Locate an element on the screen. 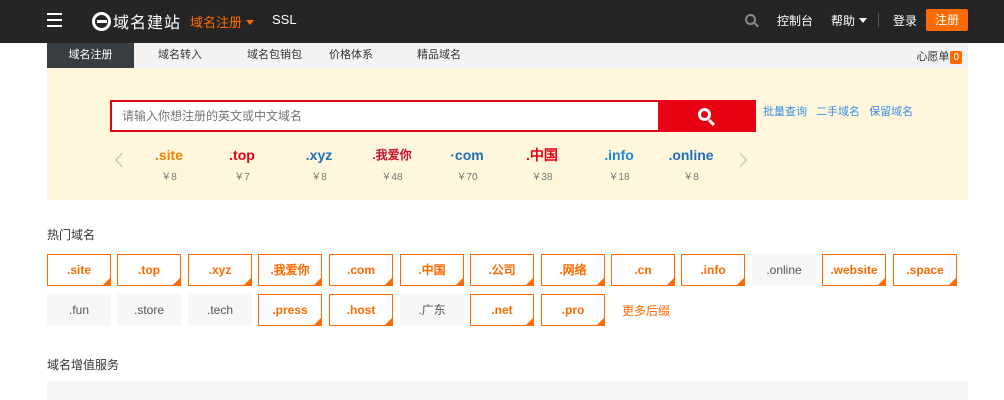 This screenshot has width=1004, height=400. top-navbar: 域名建站 域名注册 SSL 控制台 帮助 登录 注册 is located at coordinates (502, 21).